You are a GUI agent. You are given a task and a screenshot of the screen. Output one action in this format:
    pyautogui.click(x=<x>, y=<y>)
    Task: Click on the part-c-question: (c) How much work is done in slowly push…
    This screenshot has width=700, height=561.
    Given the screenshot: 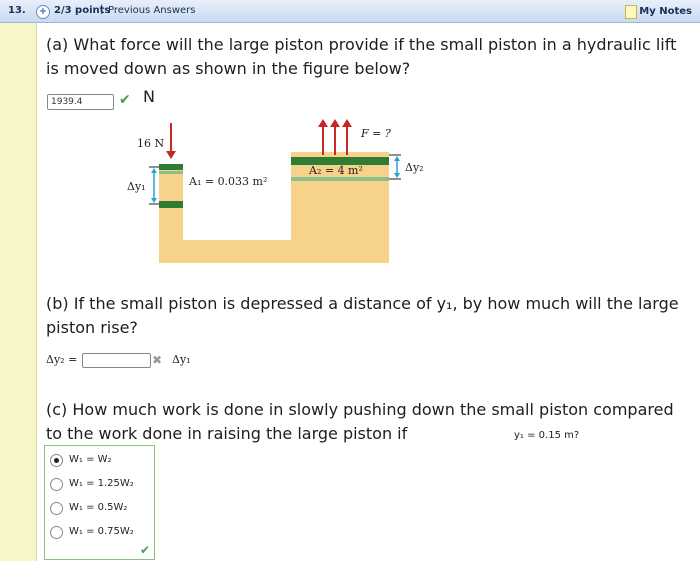 What is the action you would take?
    pyautogui.click(x=360, y=421)
    